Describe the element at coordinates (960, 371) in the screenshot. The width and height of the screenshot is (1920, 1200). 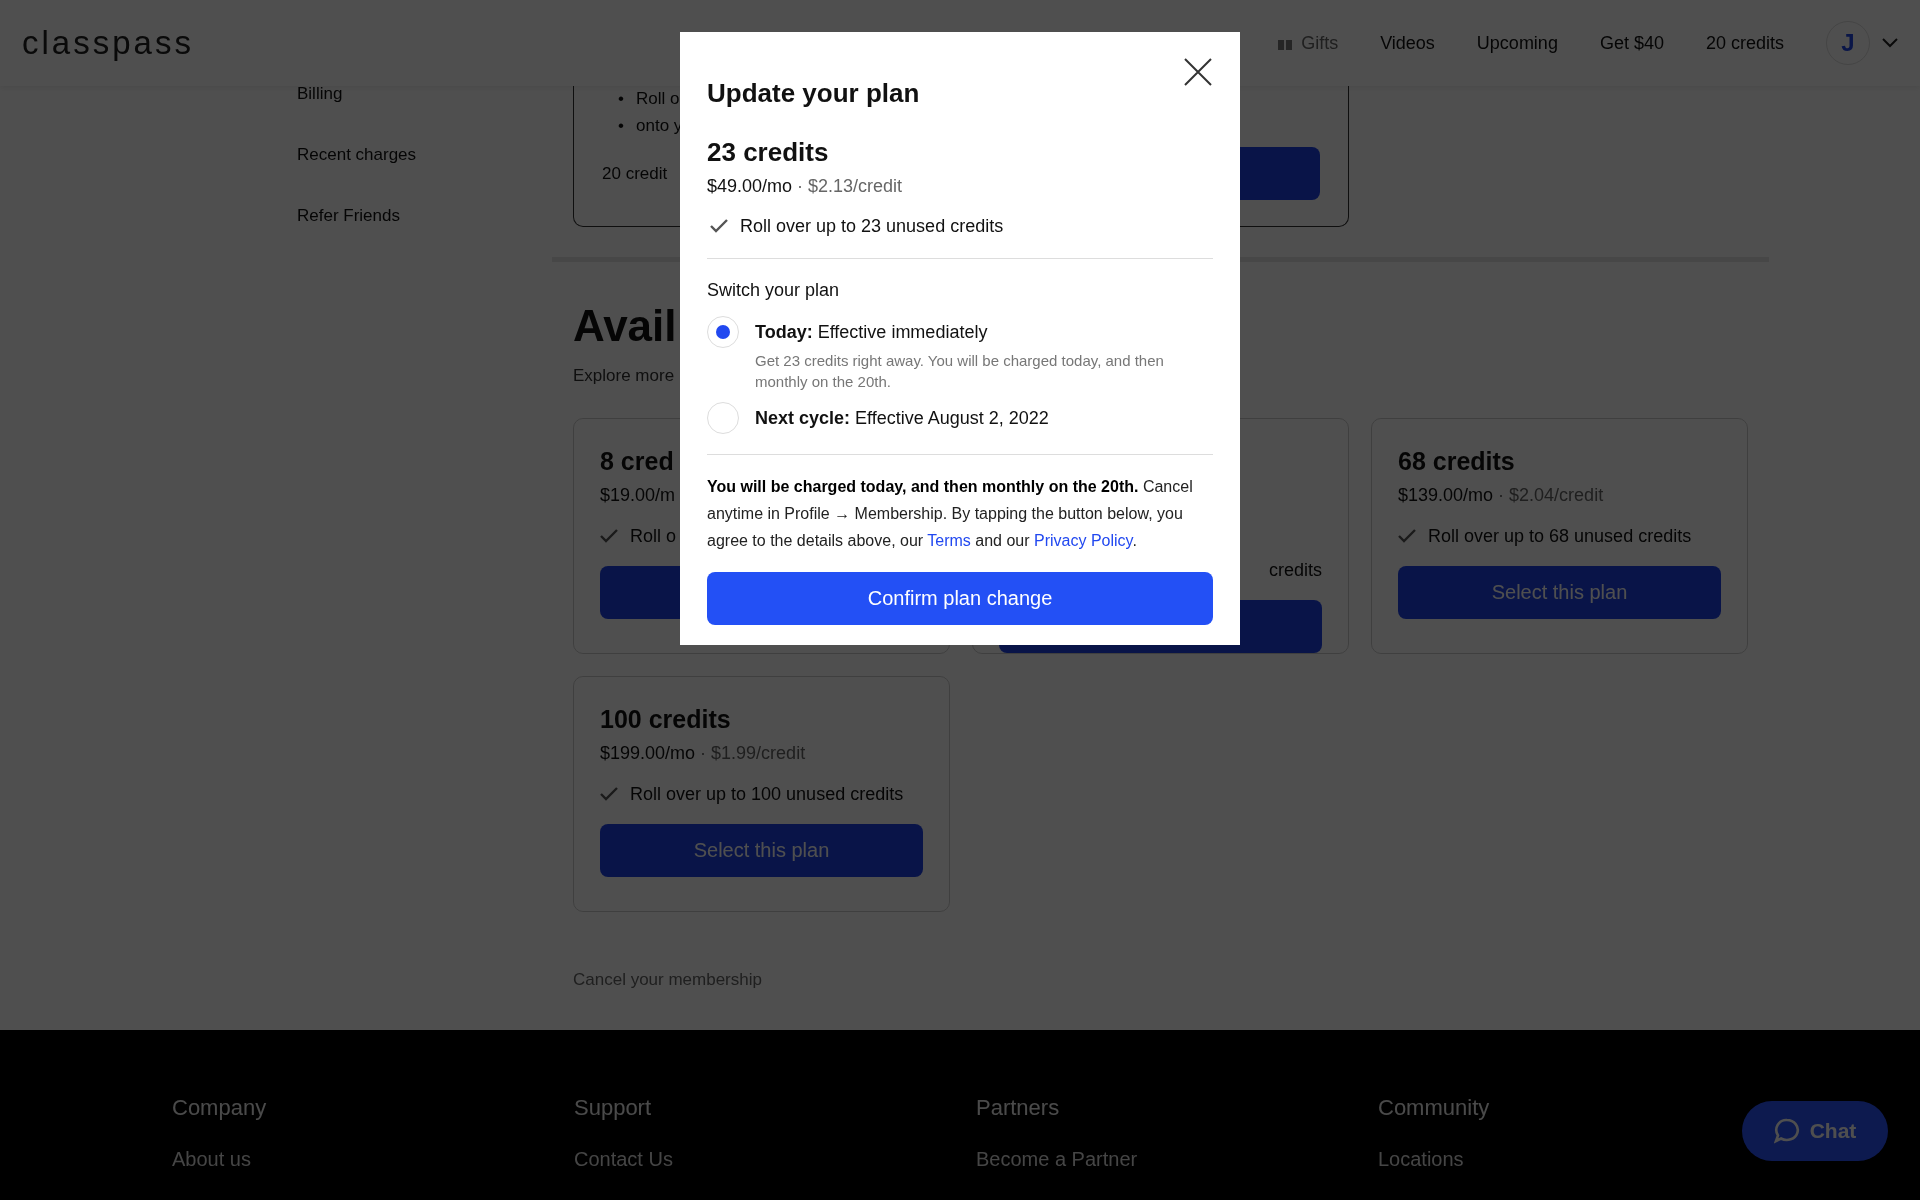
I see `option-description: Get 23 credits right away. You will be charged today, and then monthly on the 20th.` at that location.